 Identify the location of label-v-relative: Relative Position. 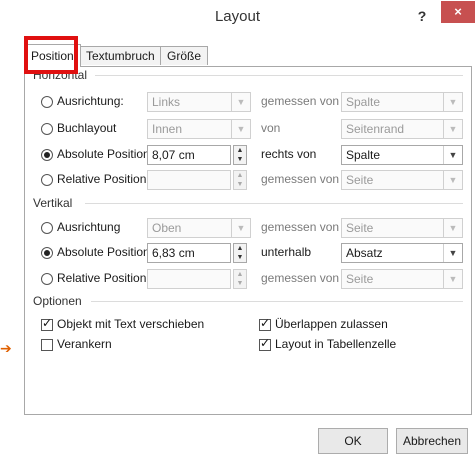
(102, 278).